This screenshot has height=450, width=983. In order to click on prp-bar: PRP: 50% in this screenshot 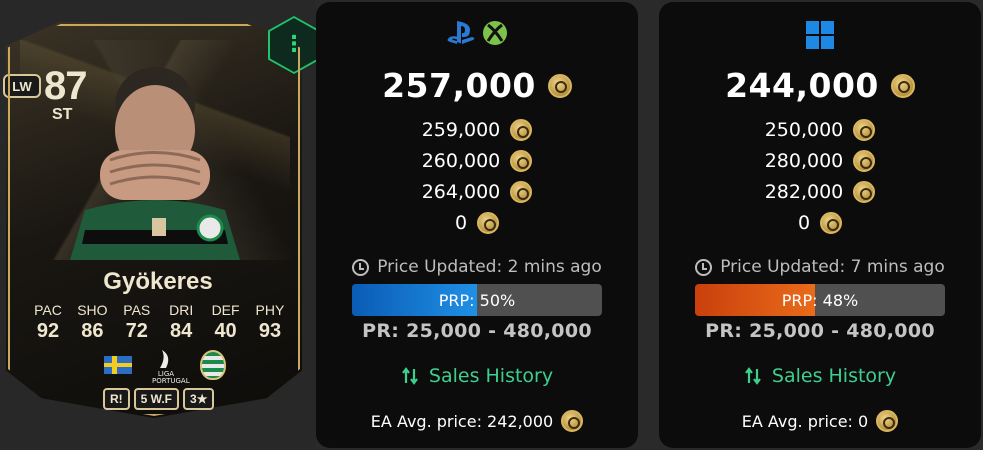, I will do `click(477, 300)`.